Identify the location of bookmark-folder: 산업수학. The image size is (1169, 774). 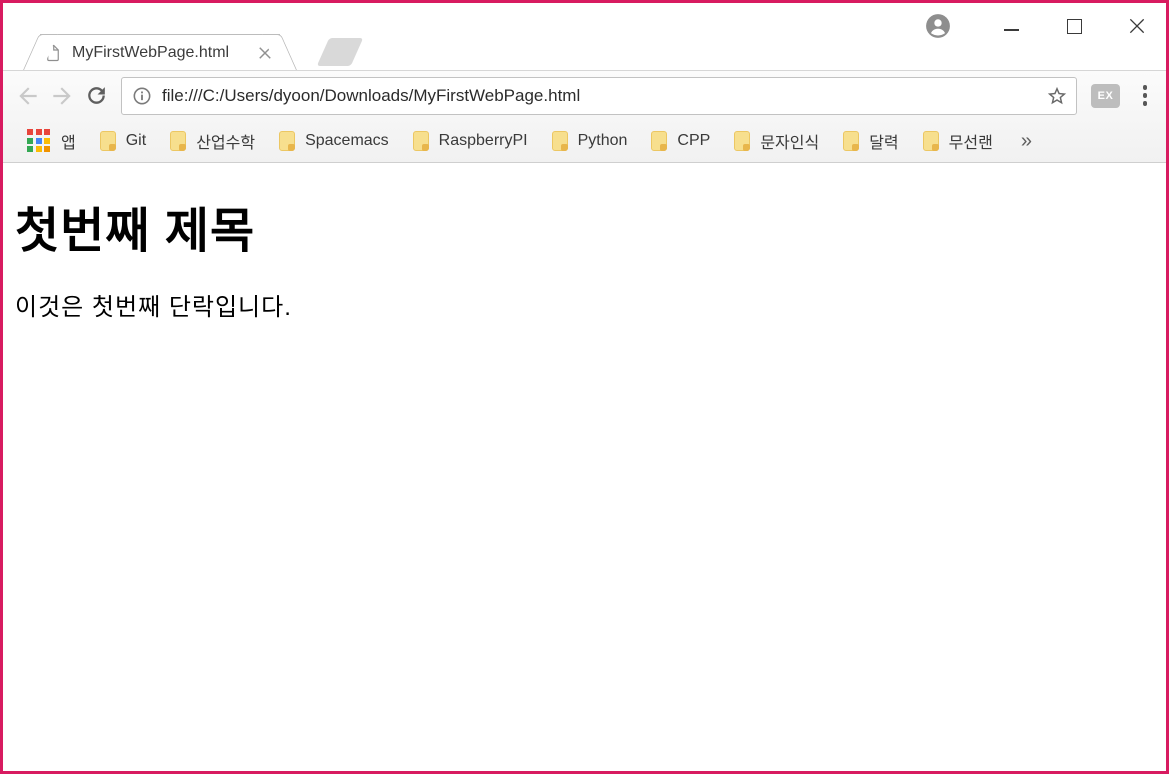
(212, 141).